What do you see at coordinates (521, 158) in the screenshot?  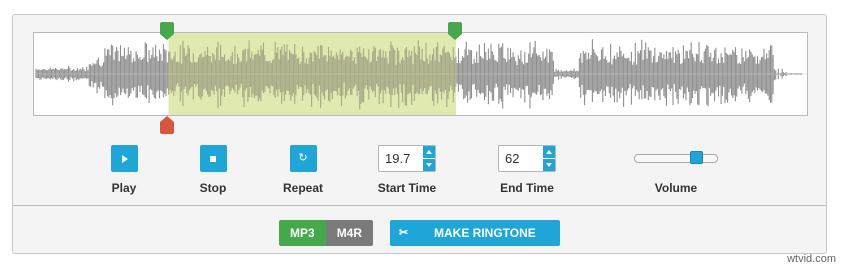 I see `end-time-input` at bounding box center [521, 158].